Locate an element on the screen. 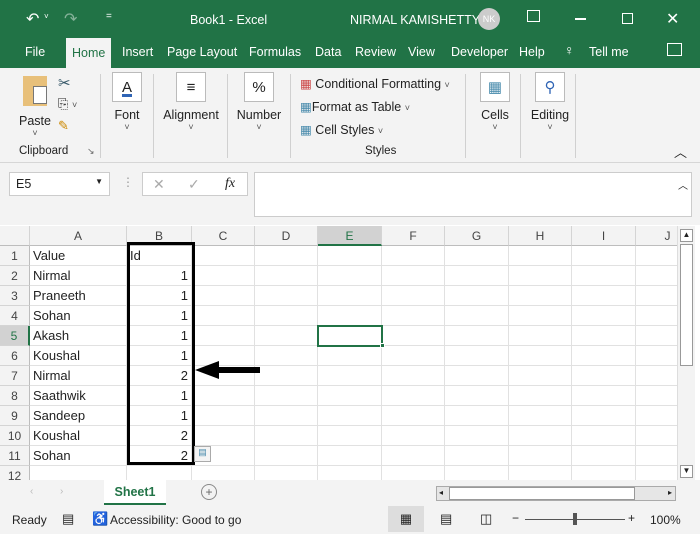 This screenshot has width=700, height=534. cell-F9 is located at coordinates (413, 416).